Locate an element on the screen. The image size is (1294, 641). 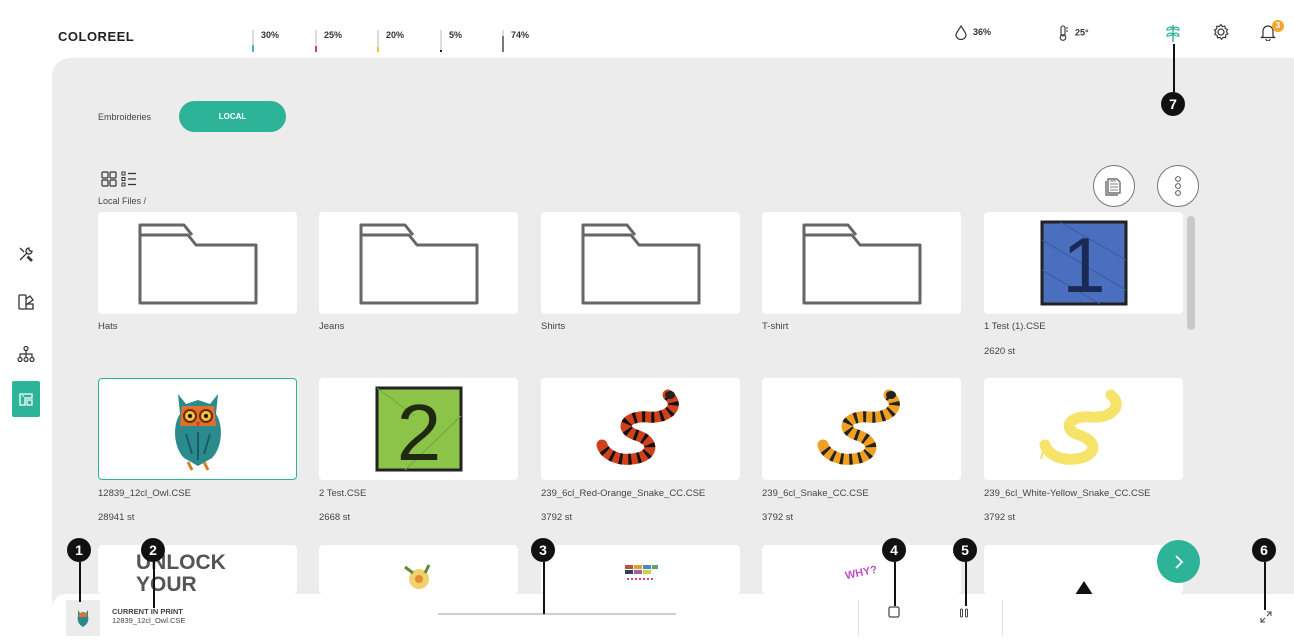
sidebar-item-embroidery is located at coordinates (26, 399).